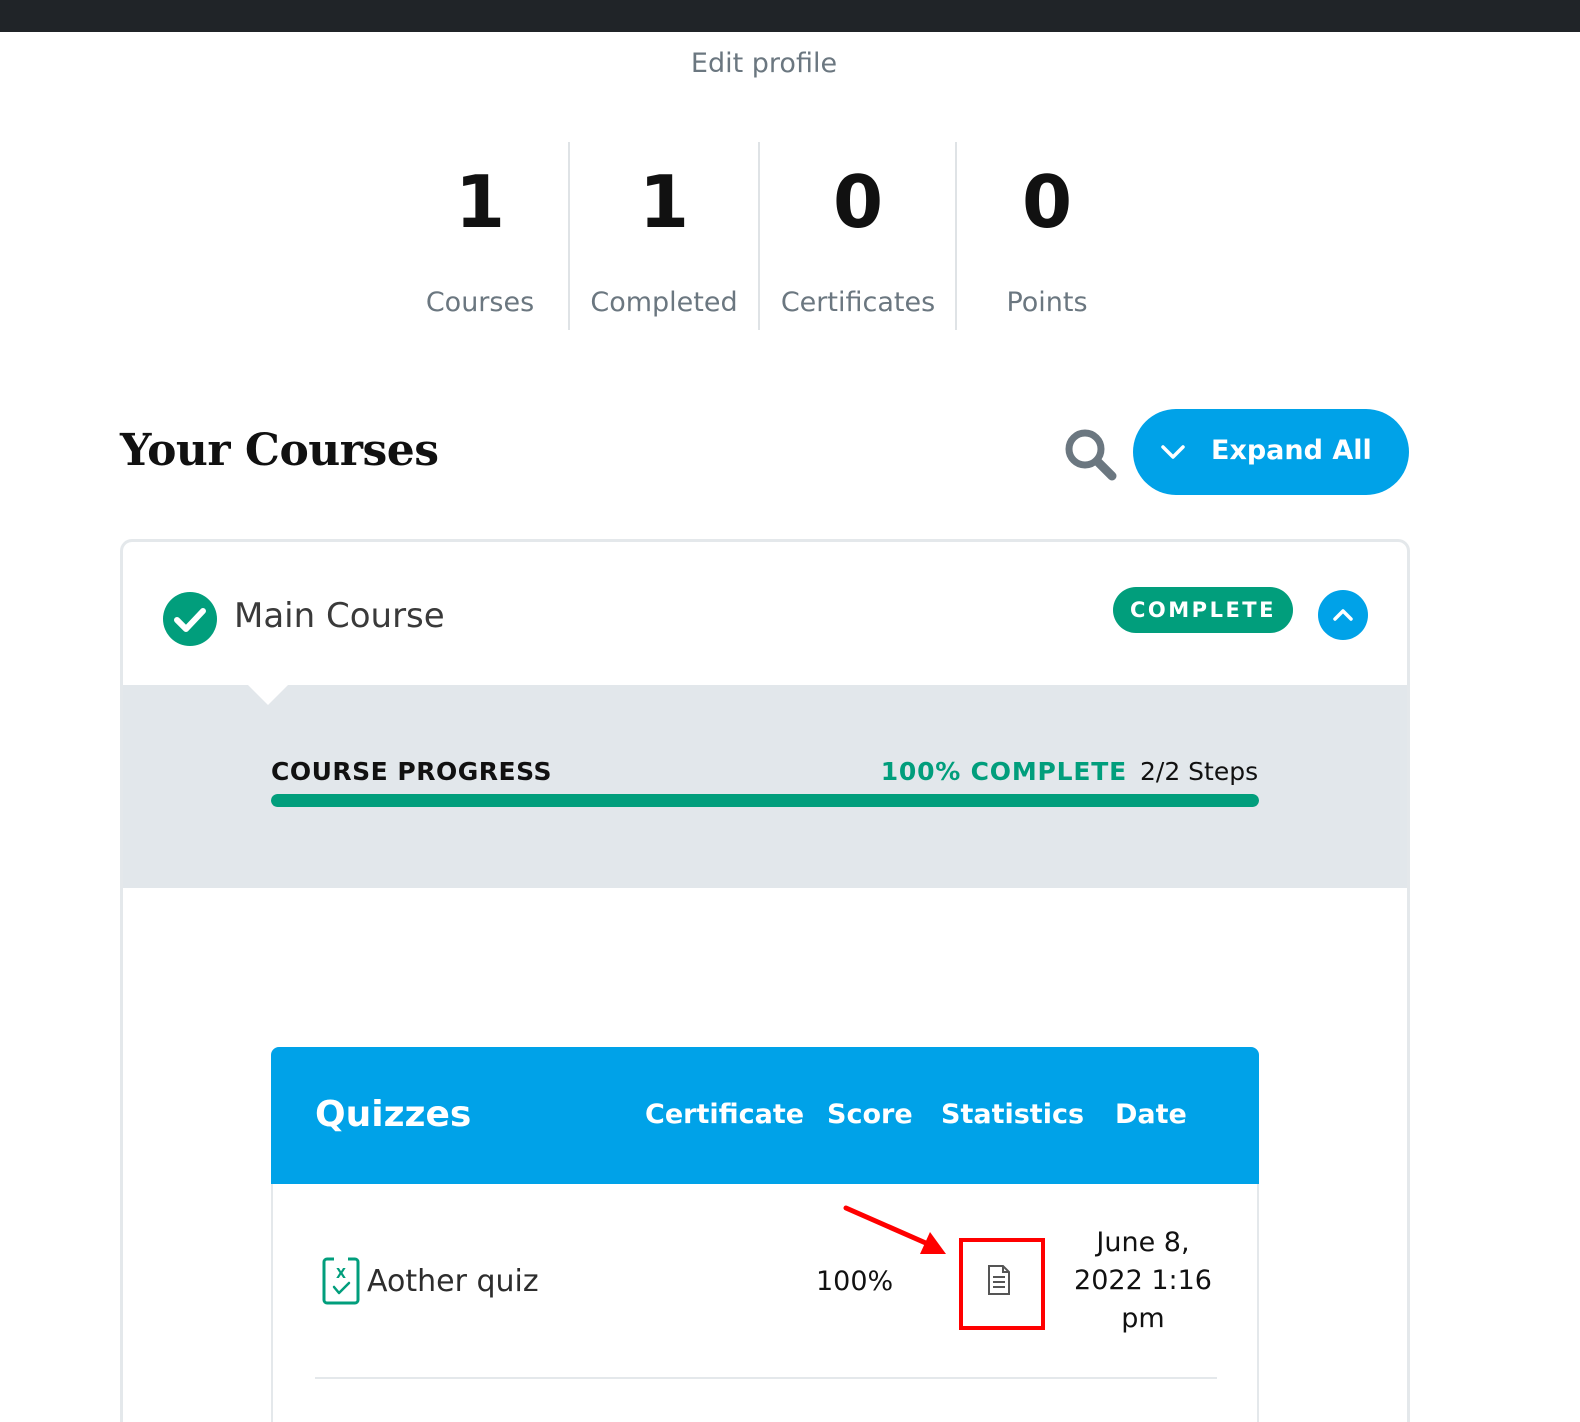 This screenshot has height=1422, width=1580. What do you see at coordinates (855, 1281) in the screenshot?
I see `quiz-score: 100%` at bounding box center [855, 1281].